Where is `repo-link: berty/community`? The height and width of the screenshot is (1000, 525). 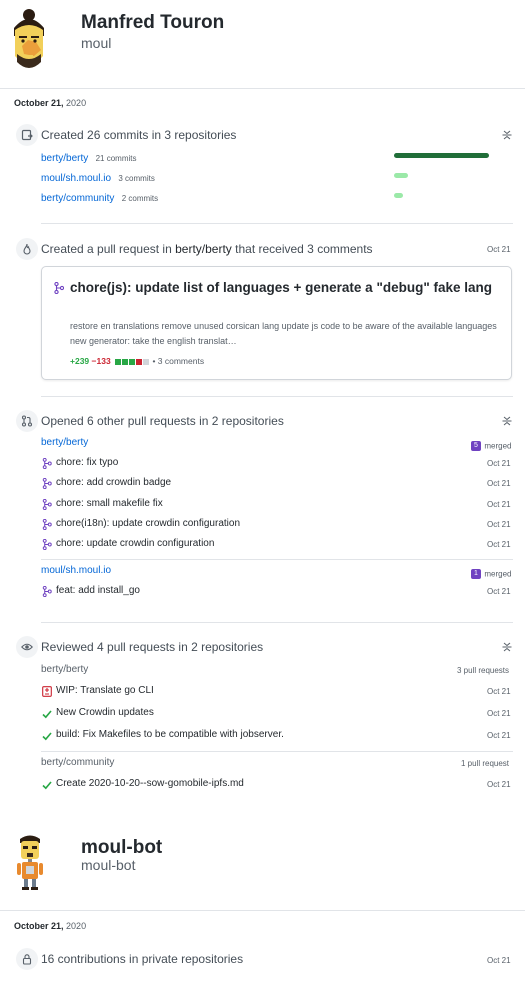
repo-link: berty/community is located at coordinates (77, 198).